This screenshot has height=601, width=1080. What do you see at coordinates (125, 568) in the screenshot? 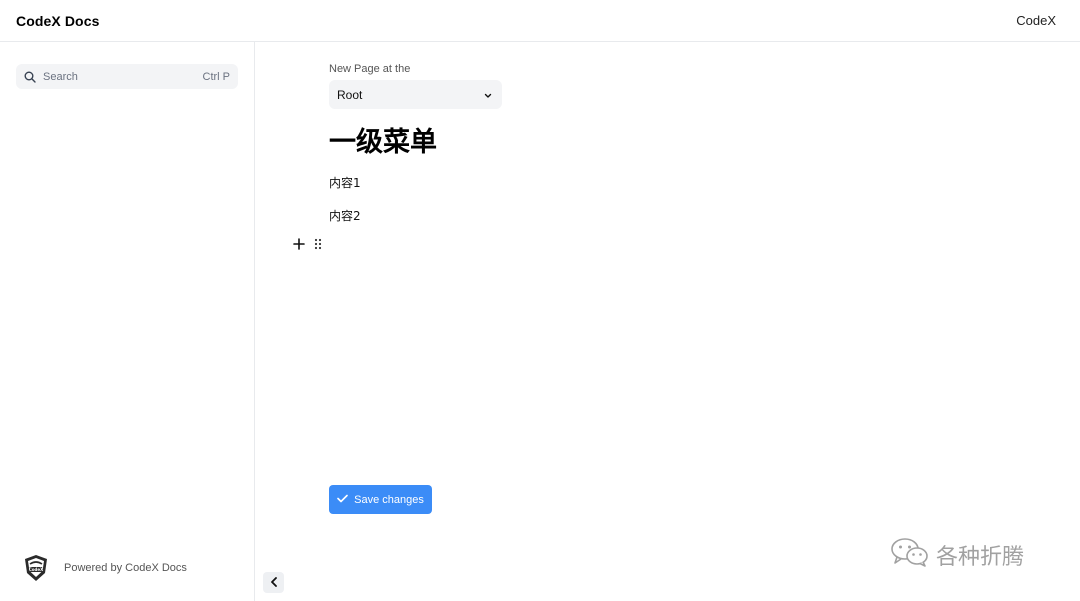
I see `powered-by-text: Powered by CodeX Docs` at bounding box center [125, 568].